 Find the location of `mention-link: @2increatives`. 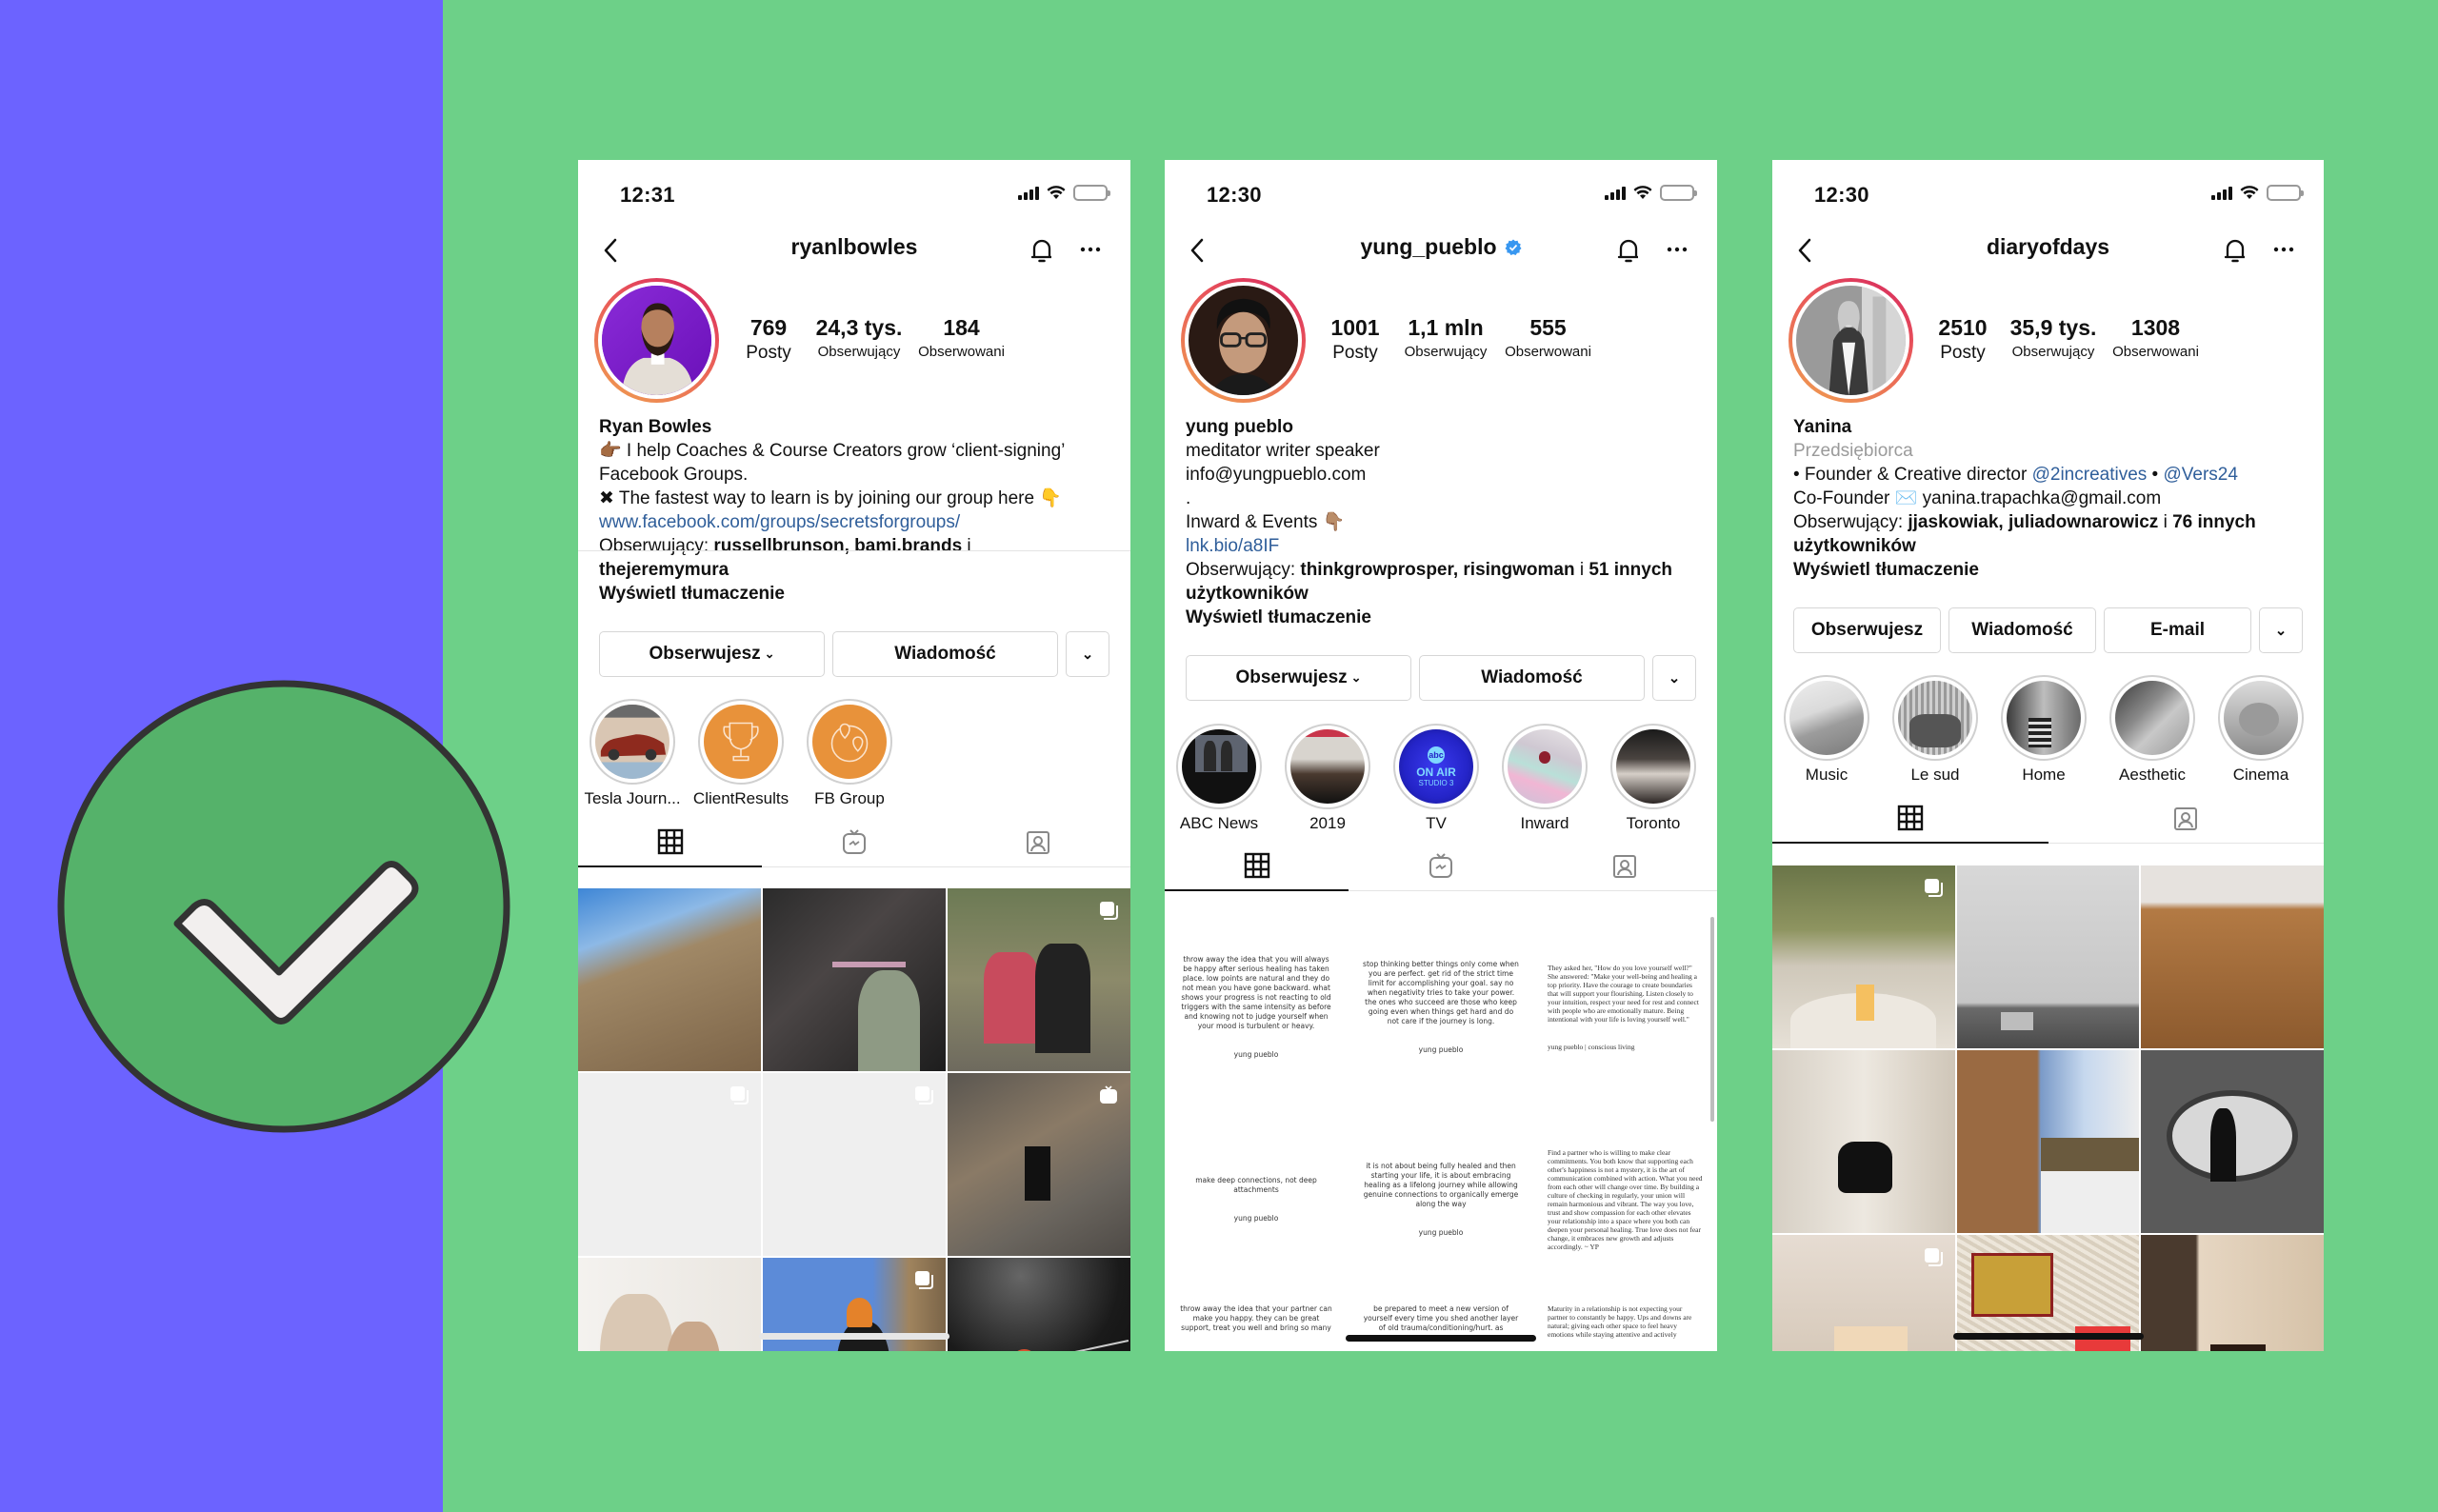

mention-link: @2increatives is located at coordinates (2090, 475).